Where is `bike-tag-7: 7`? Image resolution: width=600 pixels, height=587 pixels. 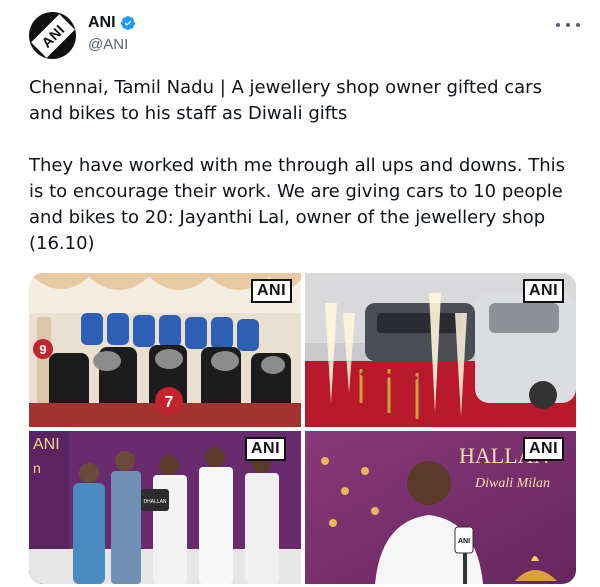 bike-tag-7: 7 is located at coordinates (169, 402).